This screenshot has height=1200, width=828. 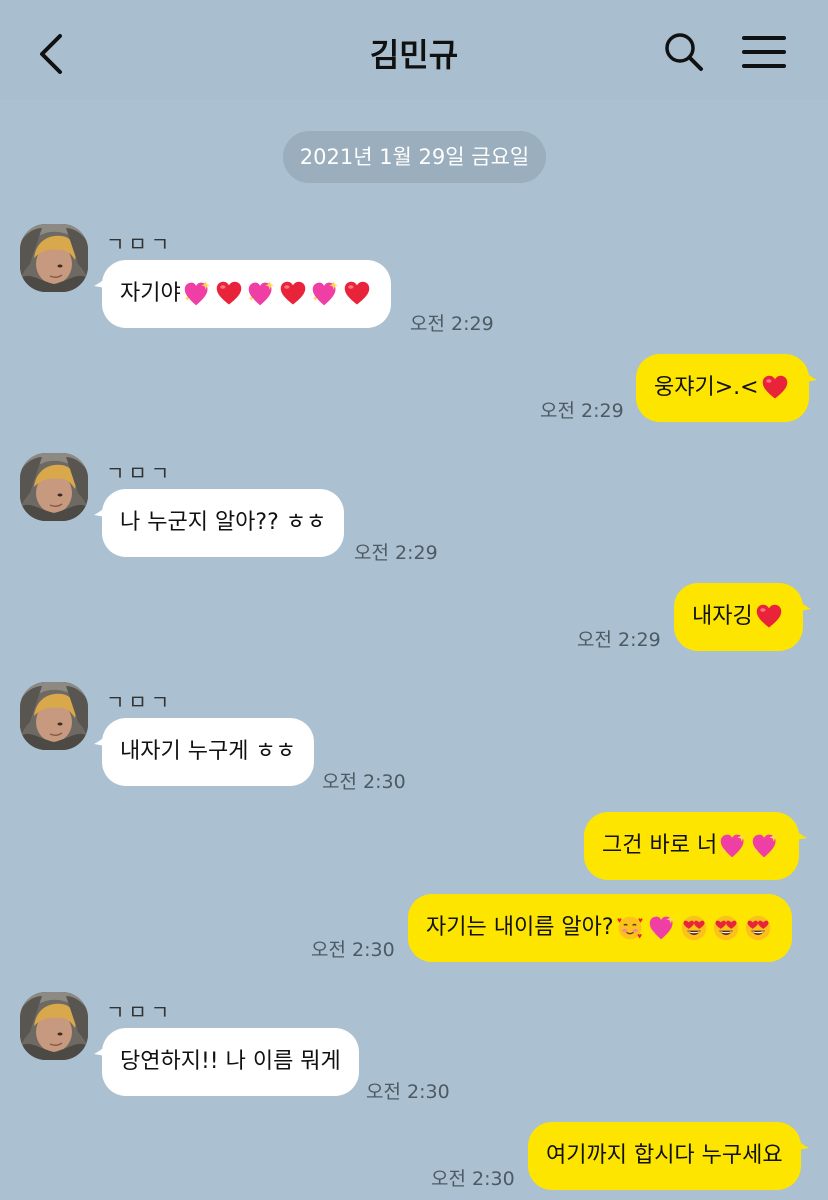 What do you see at coordinates (150, 293) in the screenshot?
I see `message-text: 자기야` at bounding box center [150, 293].